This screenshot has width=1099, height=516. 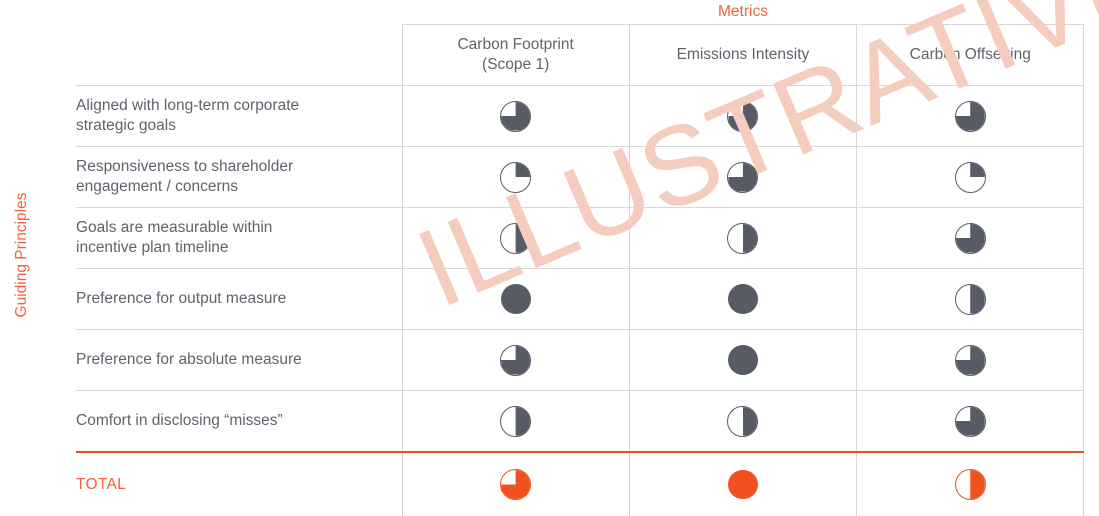 I want to click on table-row: Comfort in disclosing “misses”, so click(x=580, y=421).